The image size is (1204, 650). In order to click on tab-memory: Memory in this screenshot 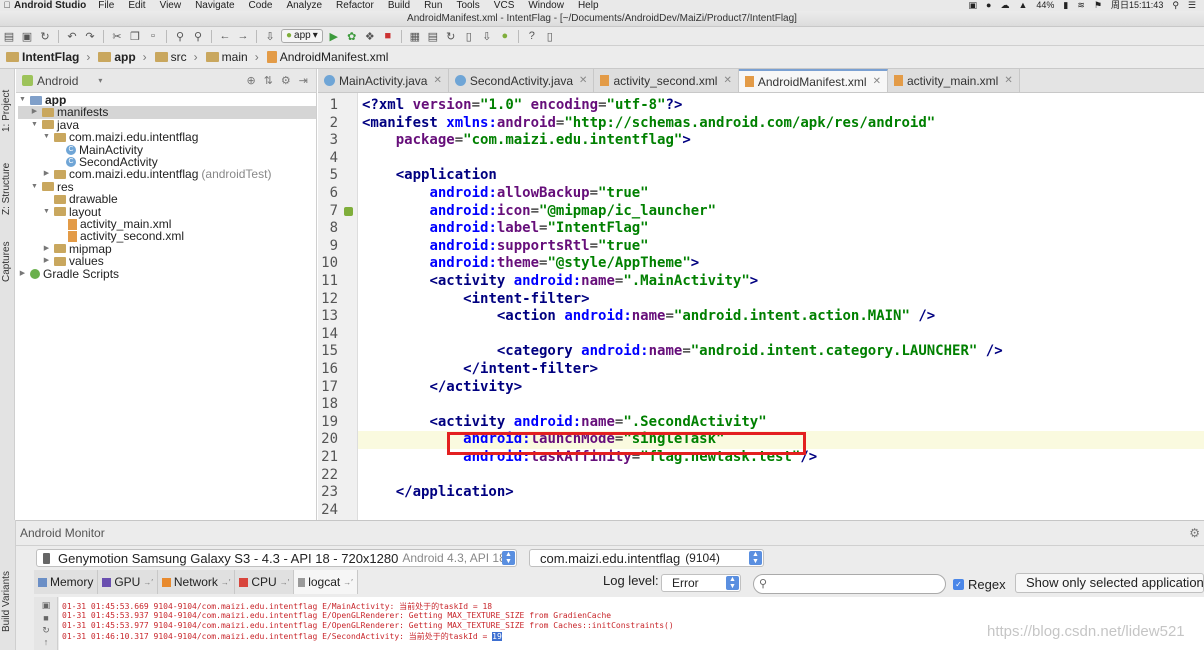, I will do `click(66, 582)`.